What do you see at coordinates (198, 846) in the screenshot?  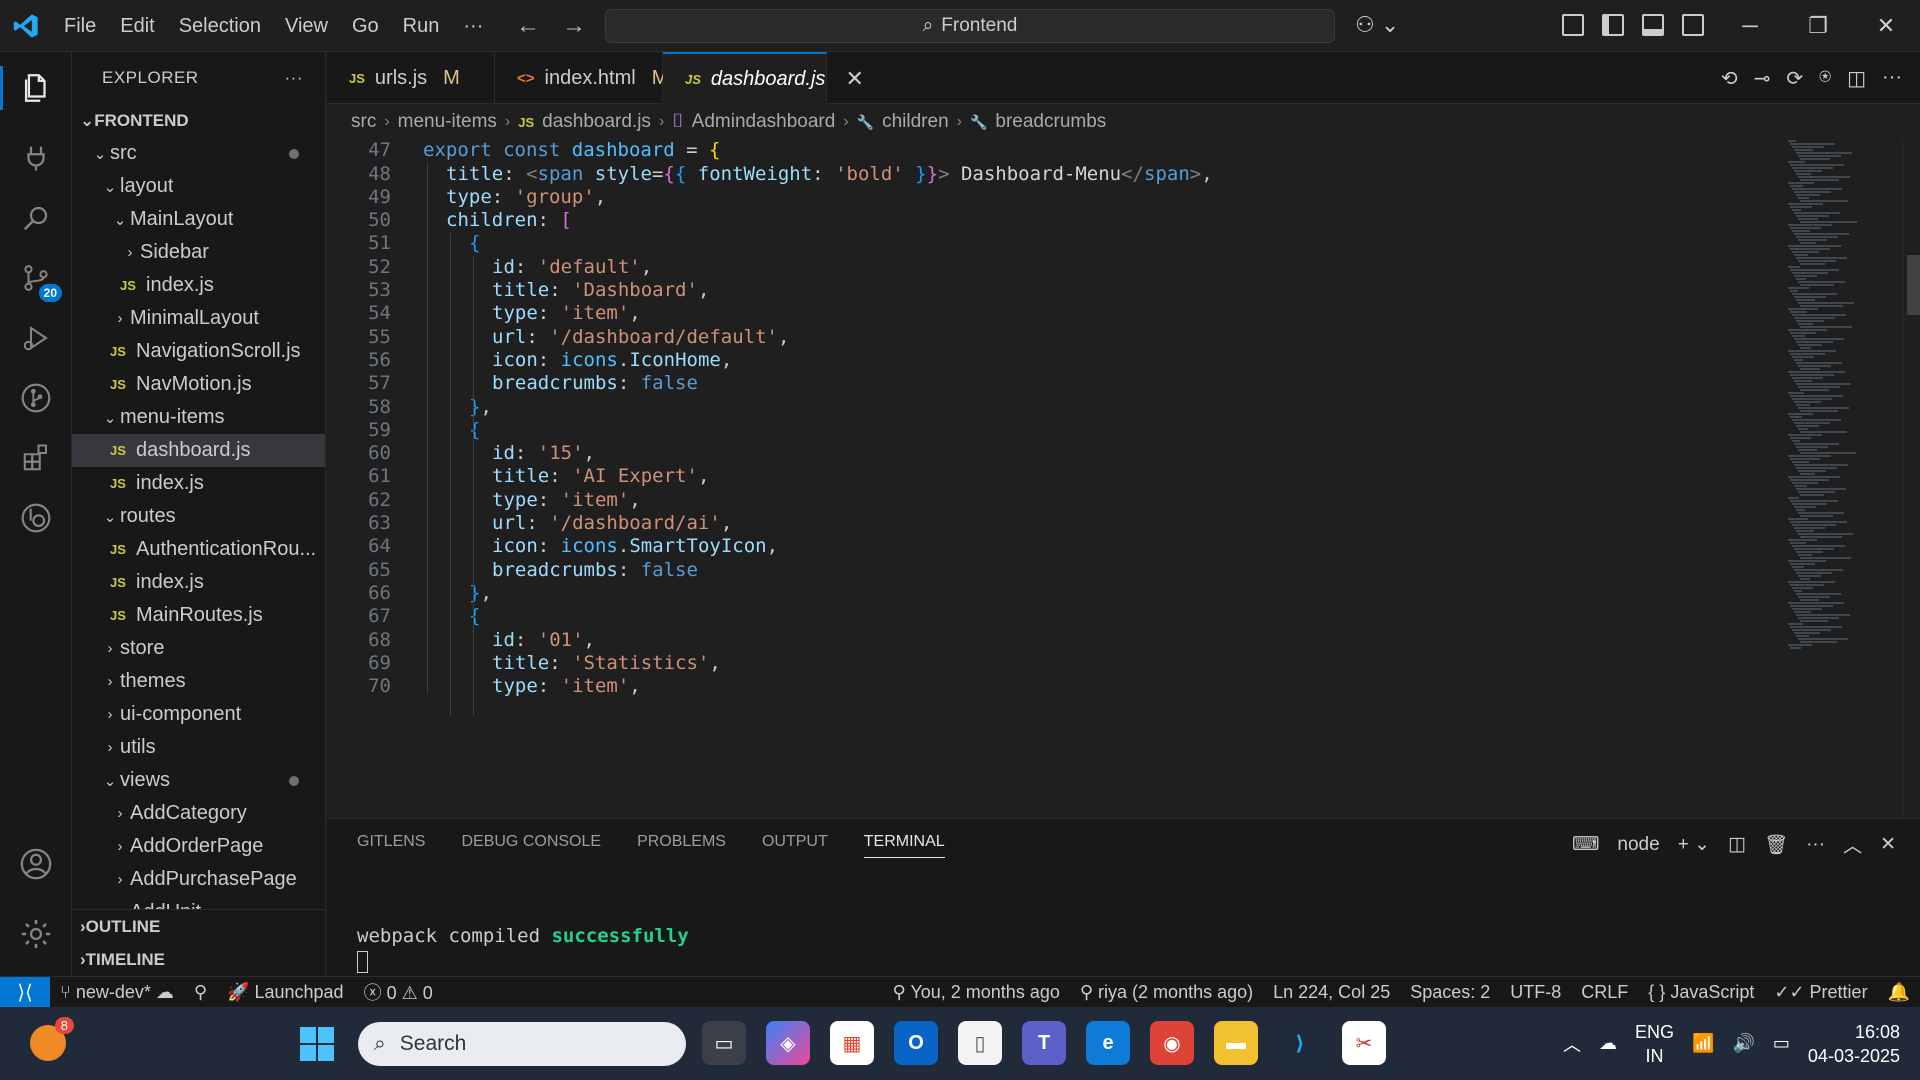 I see `tree-folder: › AddOrderPage` at bounding box center [198, 846].